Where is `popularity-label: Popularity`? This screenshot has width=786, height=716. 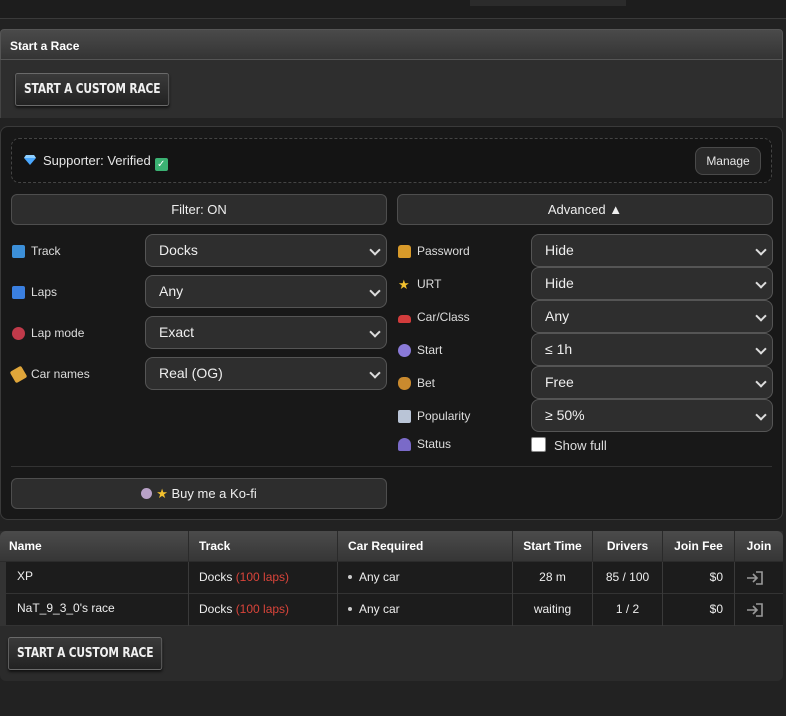
popularity-label: Popularity is located at coordinates (444, 416).